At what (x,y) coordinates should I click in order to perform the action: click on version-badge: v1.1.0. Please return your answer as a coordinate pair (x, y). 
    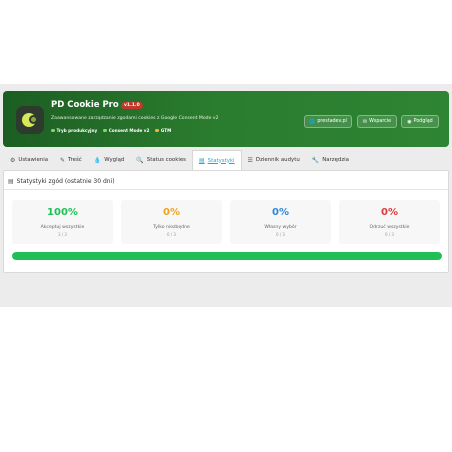
    Looking at the image, I should click on (132, 105).